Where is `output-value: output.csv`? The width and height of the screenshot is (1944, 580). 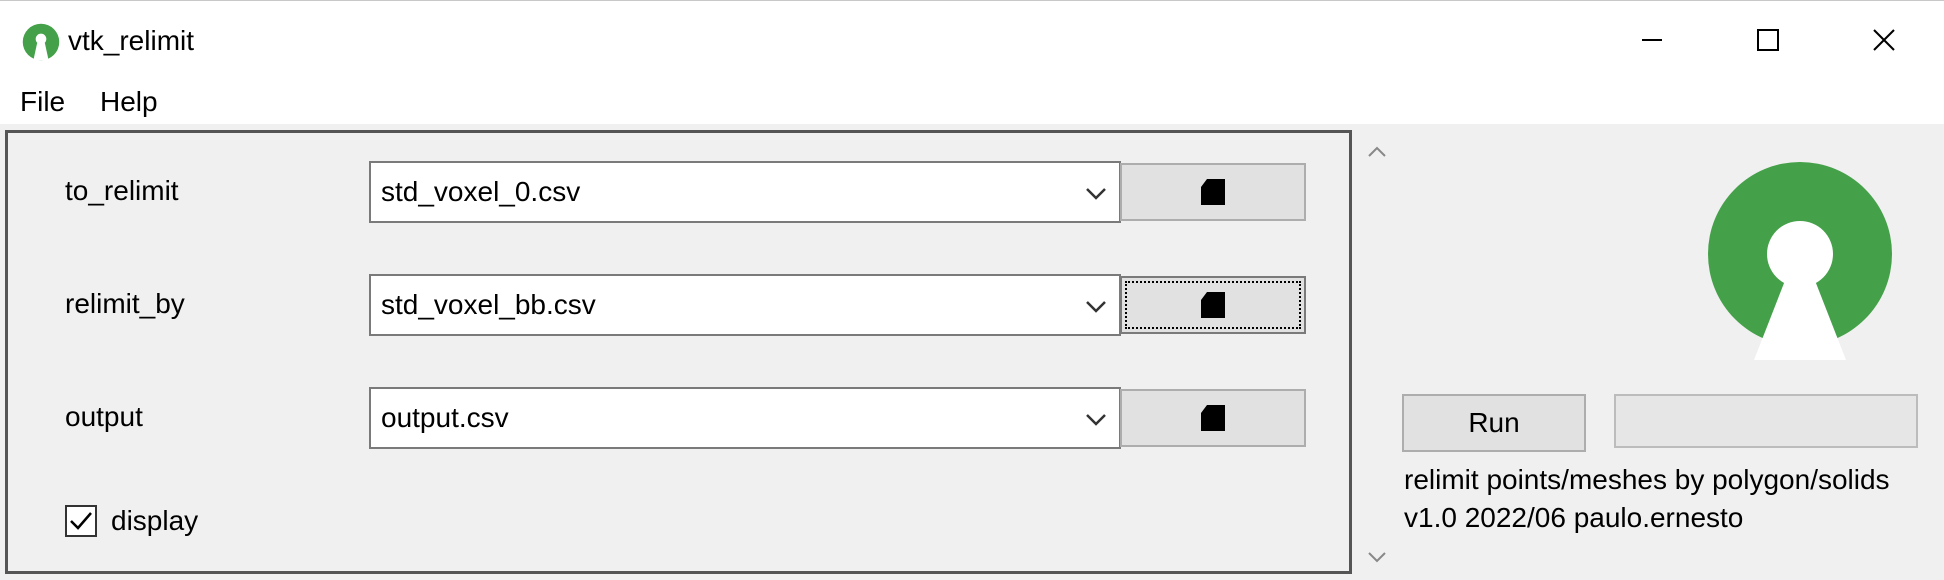
output-value: output.csv is located at coordinates (445, 417).